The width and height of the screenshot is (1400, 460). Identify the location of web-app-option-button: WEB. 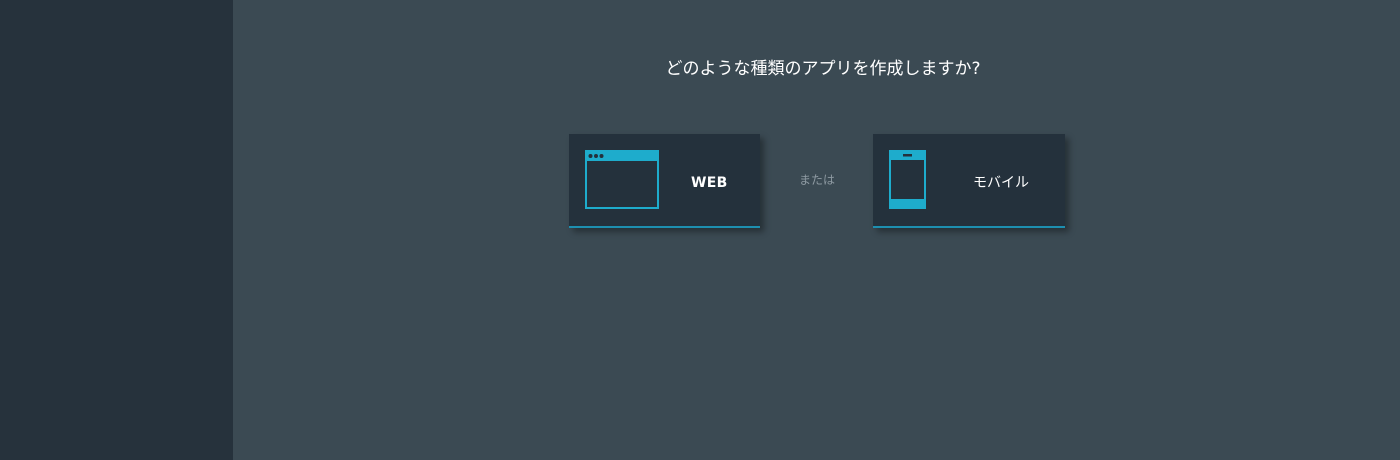
(664, 181).